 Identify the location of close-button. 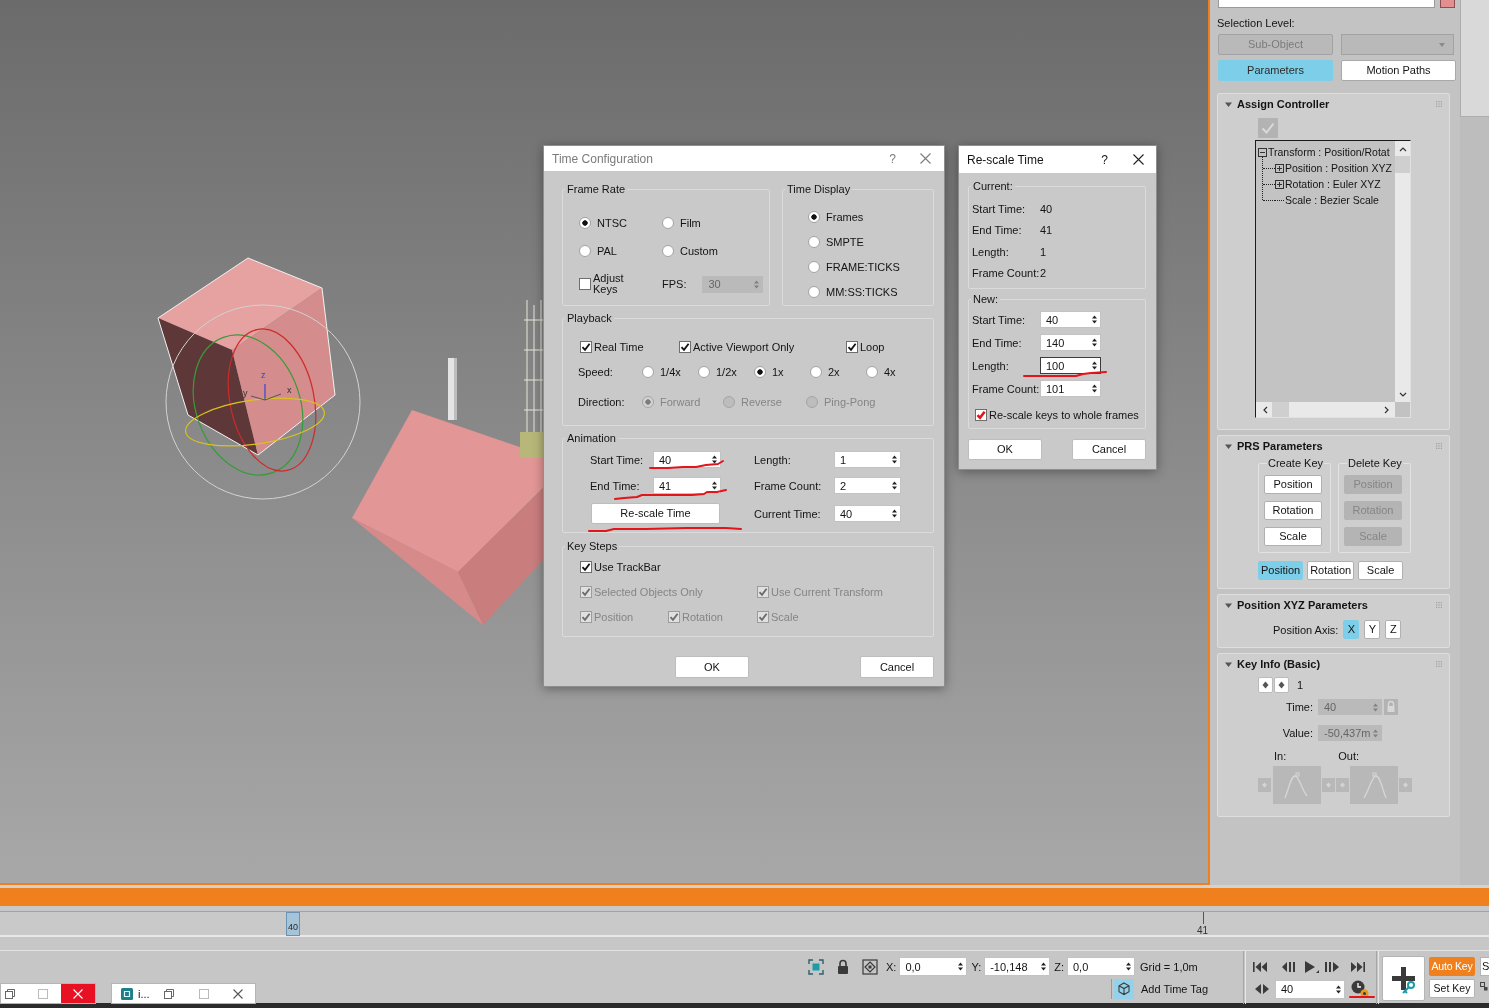
(78, 993).